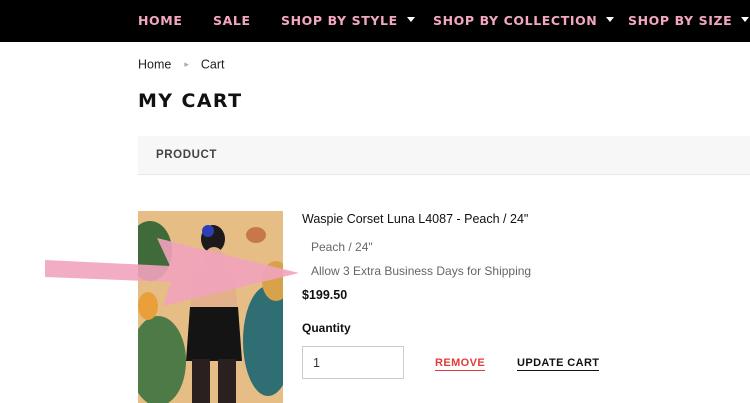 The height and width of the screenshot is (403, 750). What do you see at coordinates (212, 64) in the screenshot?
I see `breadcrumb-current: Cart` at bounding box center [212, 64].